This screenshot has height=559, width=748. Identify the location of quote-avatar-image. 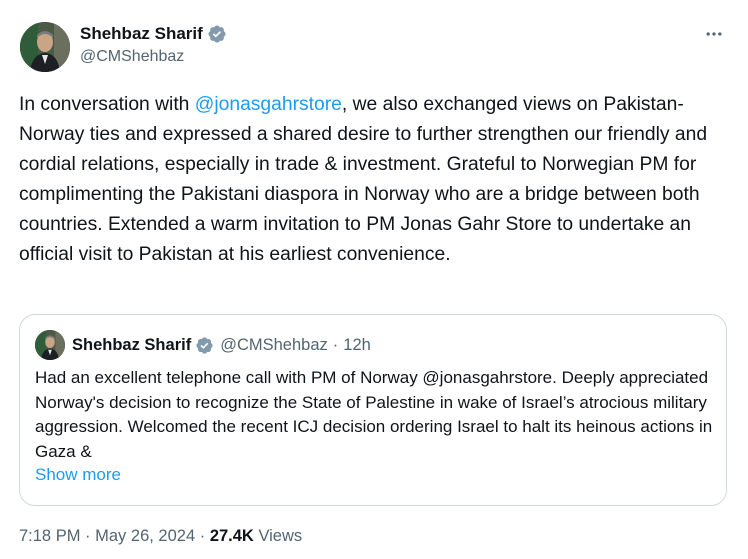
(50, 345).